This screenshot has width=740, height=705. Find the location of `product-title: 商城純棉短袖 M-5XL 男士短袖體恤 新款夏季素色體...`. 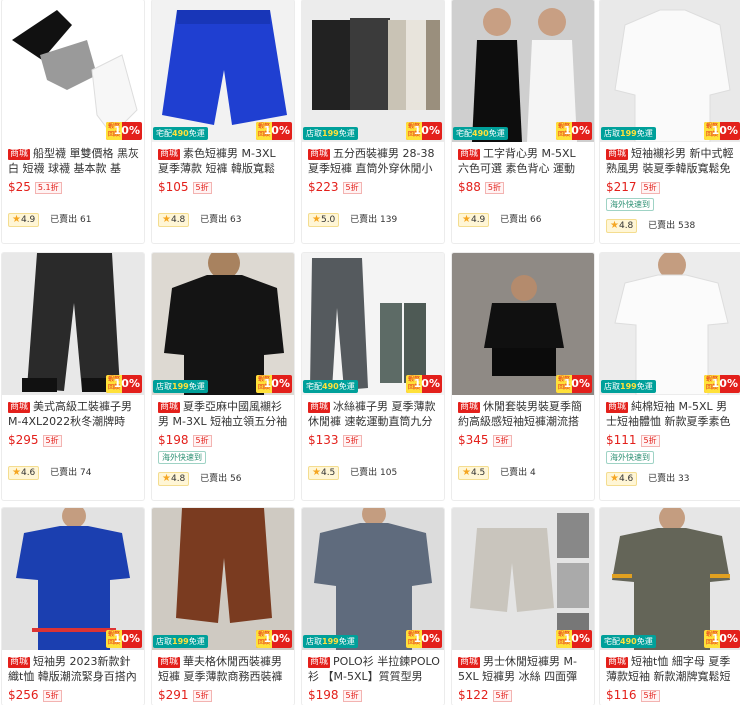

product-title: 商城純棉短袖 M-5XL 男士短袖體恤 新款夏季素色體... is located at coordinates (672, 414).